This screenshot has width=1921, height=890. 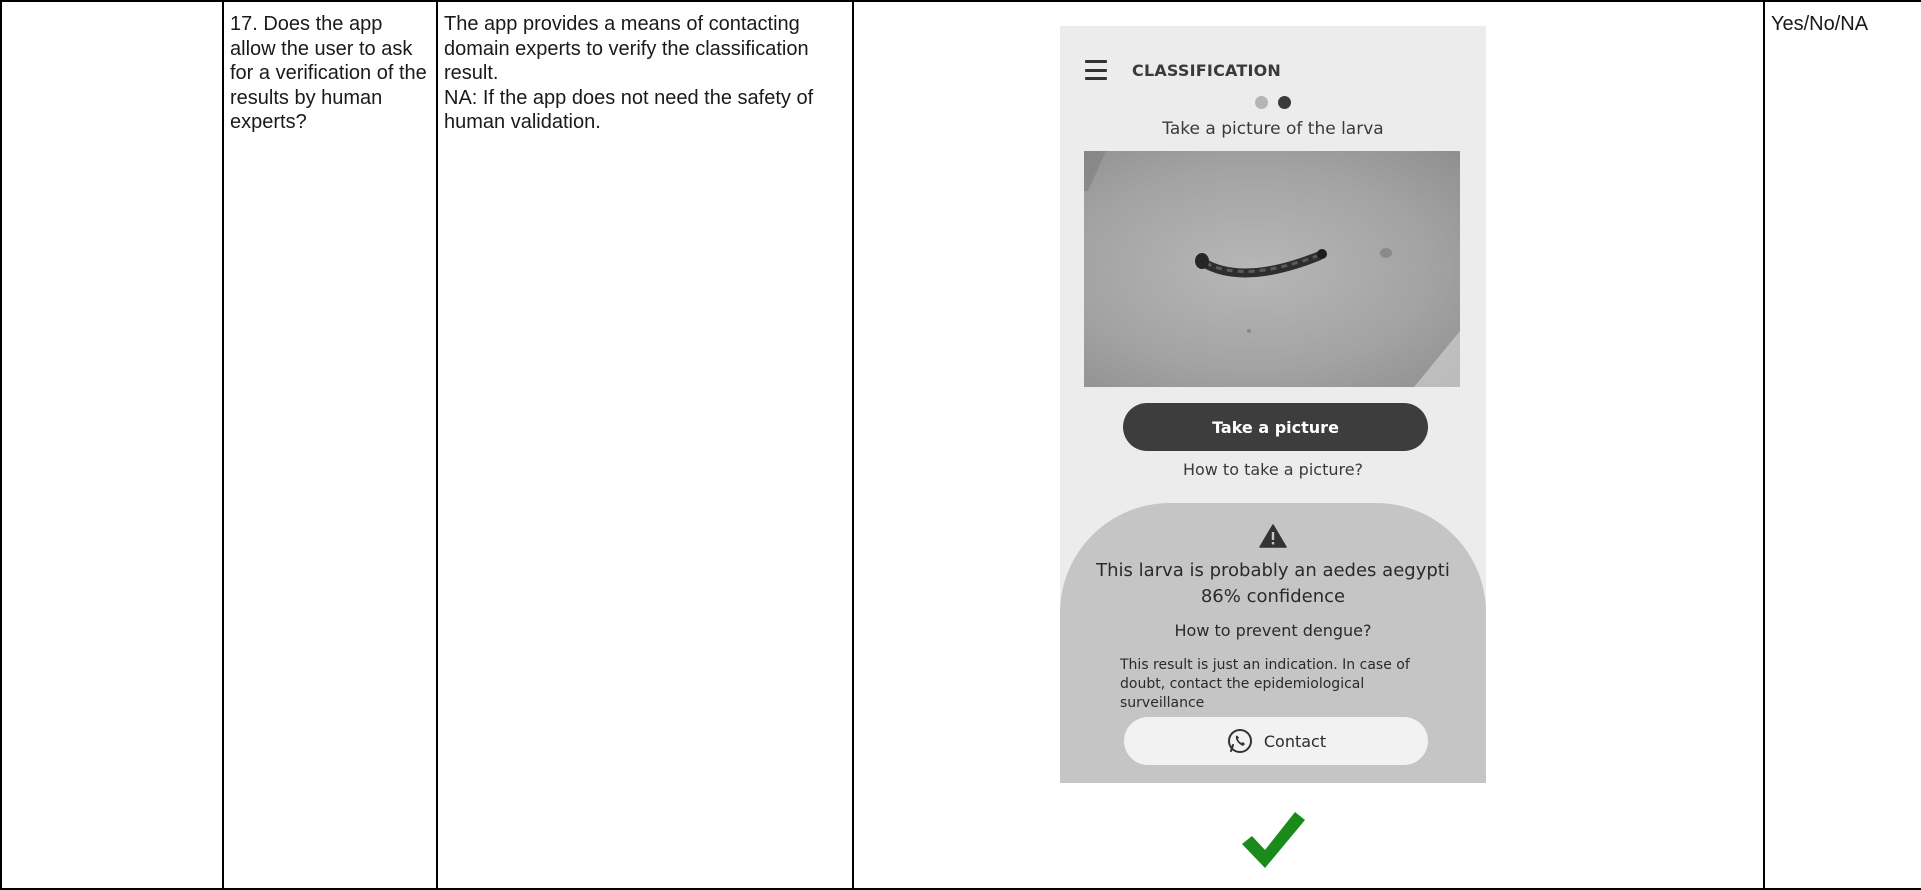 I want to click on capture-prompt: Take a picture of the larva, so click(x=1273, y=129).